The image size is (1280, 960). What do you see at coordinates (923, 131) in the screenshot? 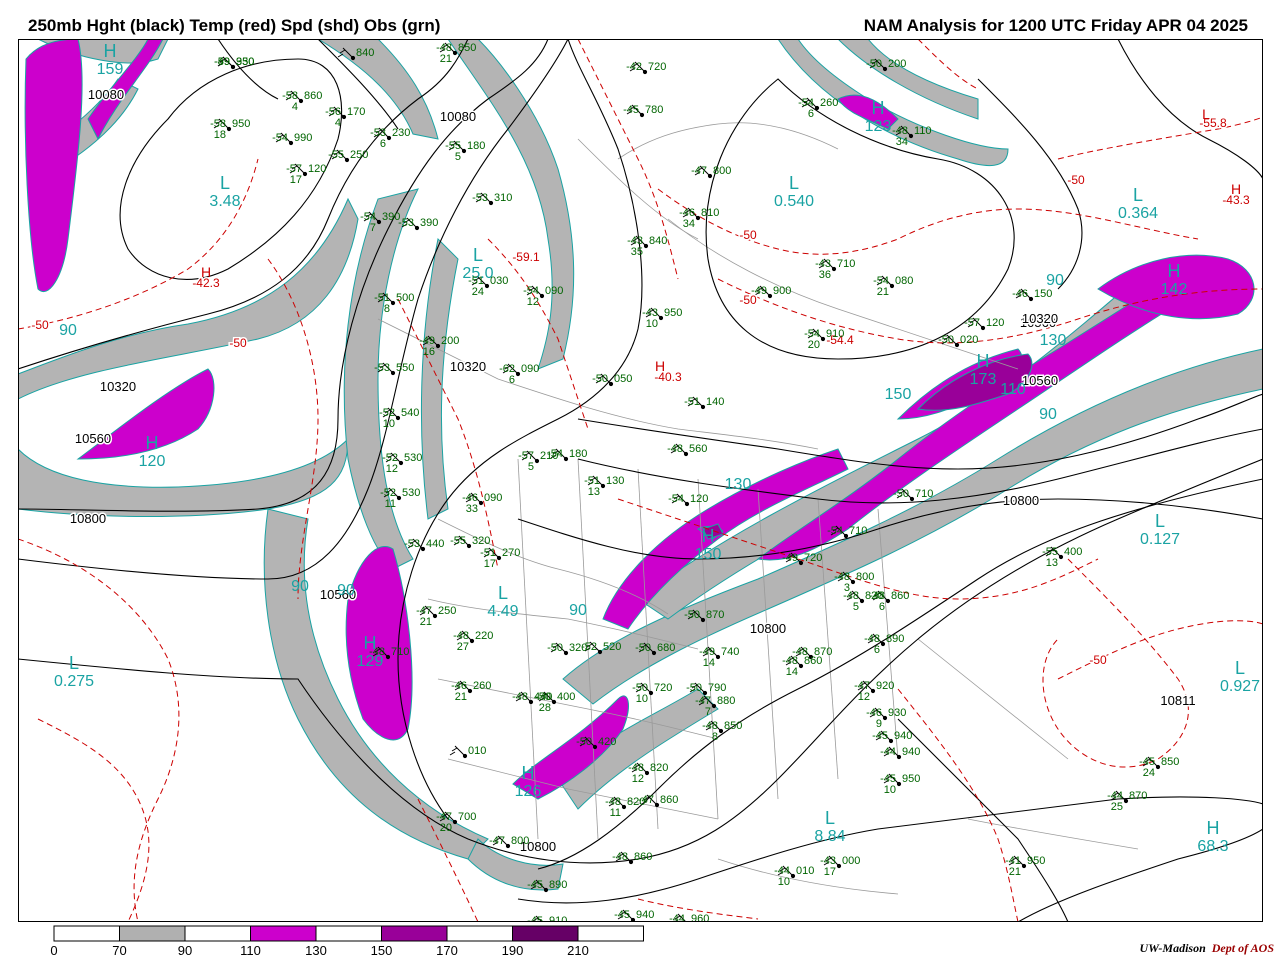
I see `ob-height: 110` at bounding box center [923, 131].